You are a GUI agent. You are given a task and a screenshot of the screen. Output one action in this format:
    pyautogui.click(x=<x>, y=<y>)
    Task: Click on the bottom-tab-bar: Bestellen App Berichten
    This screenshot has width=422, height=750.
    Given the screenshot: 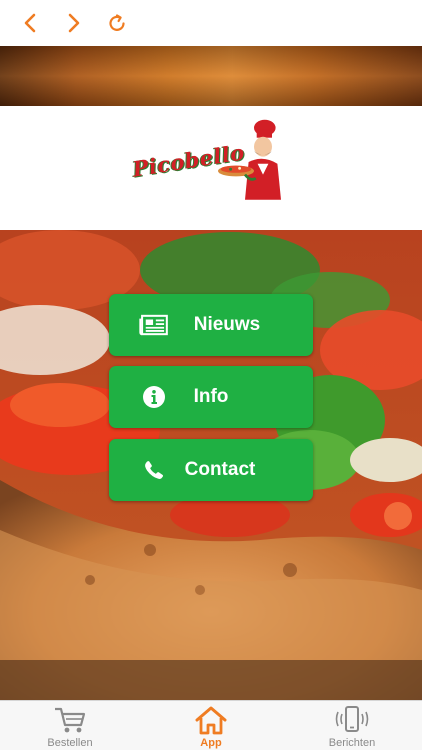 What is the action you would take?
    pyautogui.click(x=211, y=725)
    